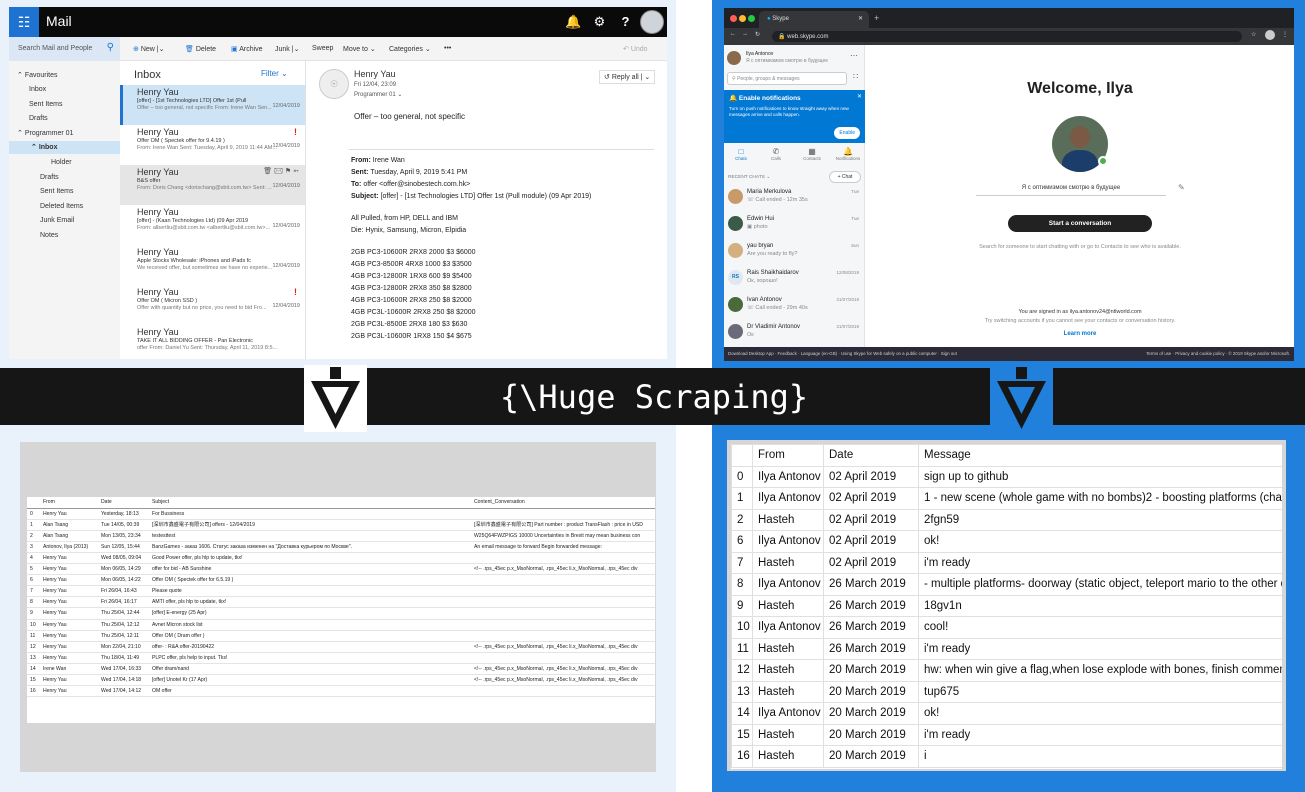 The width and height of the screenshot is (1305, 792). I want to click on row-index: 7, so click(33, 591).